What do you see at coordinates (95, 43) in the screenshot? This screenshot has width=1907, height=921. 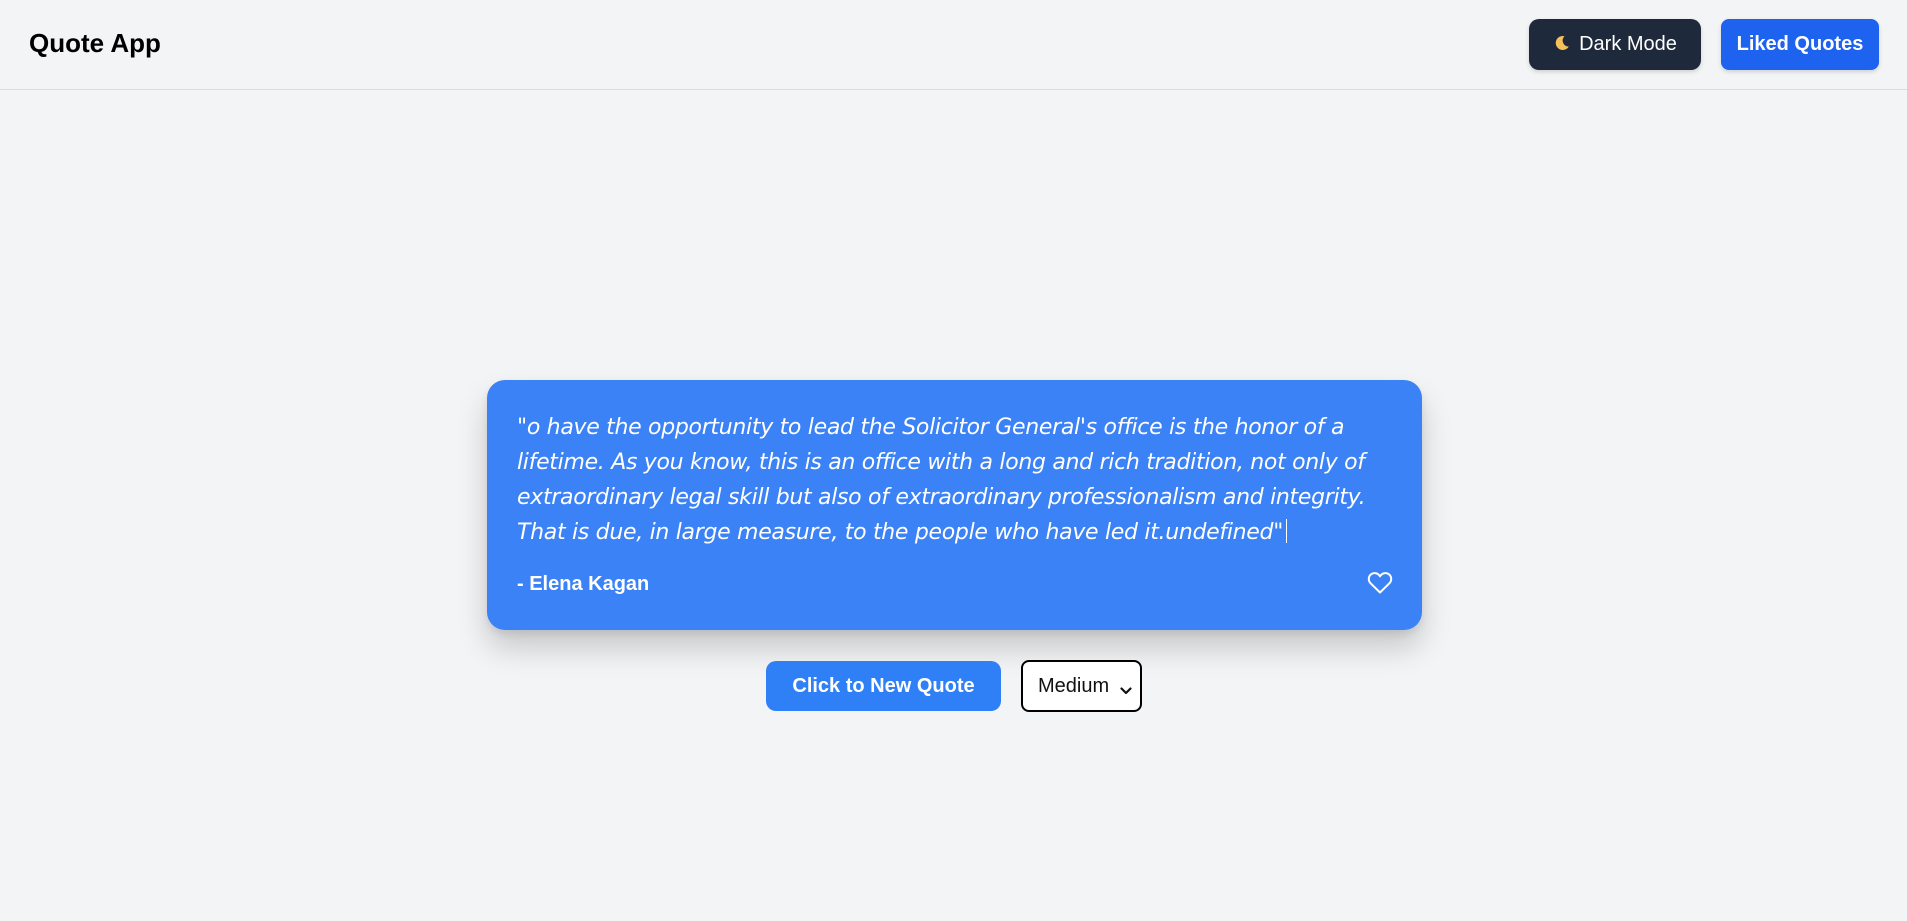 I see `app-title: Quote App` at bounding box center [95, 43].